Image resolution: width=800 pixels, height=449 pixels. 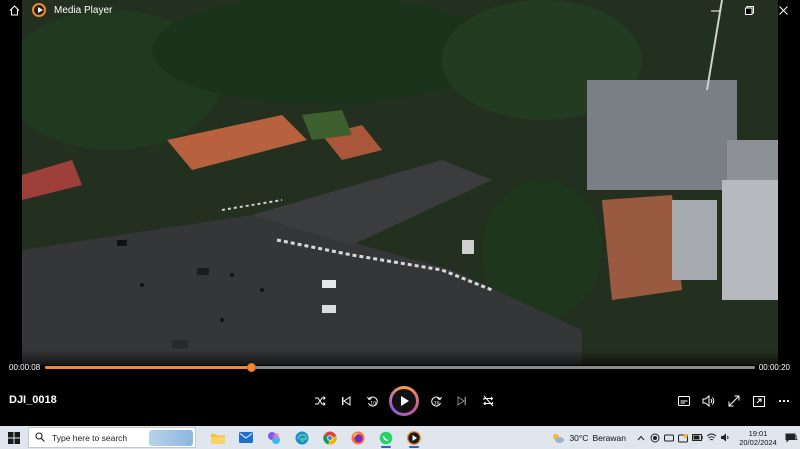 I want to click on secondary-controls, so click(x=733, y=401).